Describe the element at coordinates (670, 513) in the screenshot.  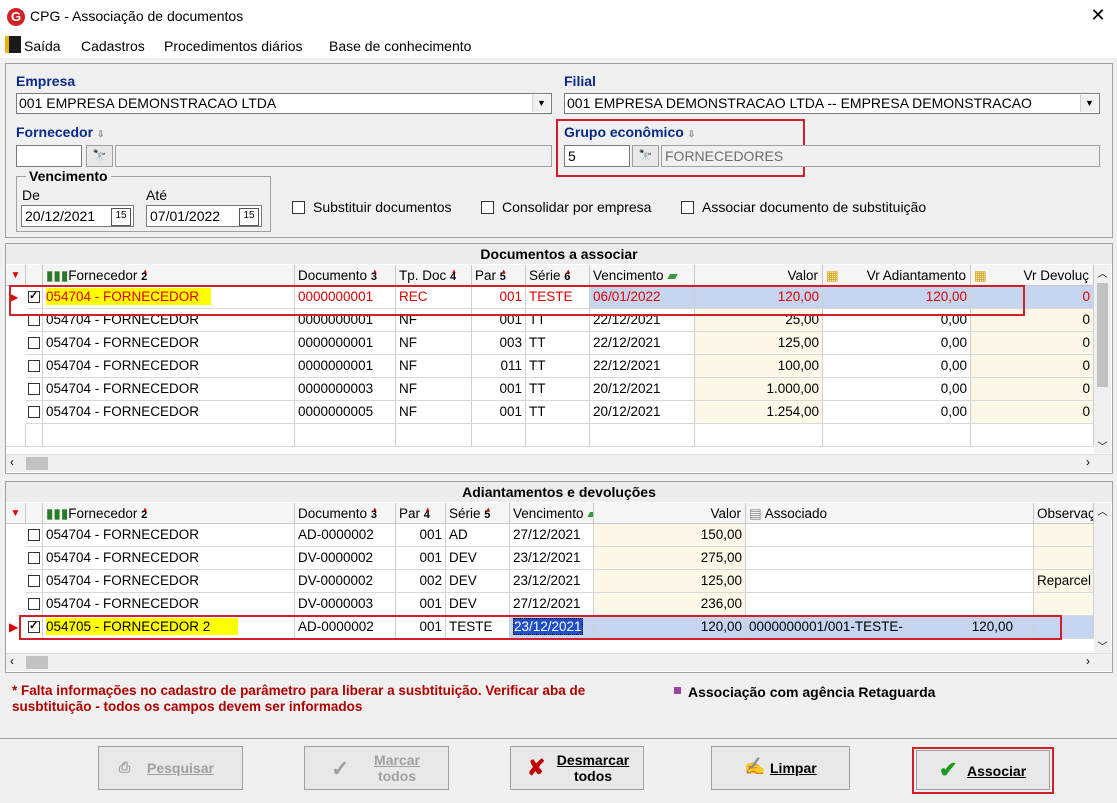
I see `col-header-valor: Valor` at that location.